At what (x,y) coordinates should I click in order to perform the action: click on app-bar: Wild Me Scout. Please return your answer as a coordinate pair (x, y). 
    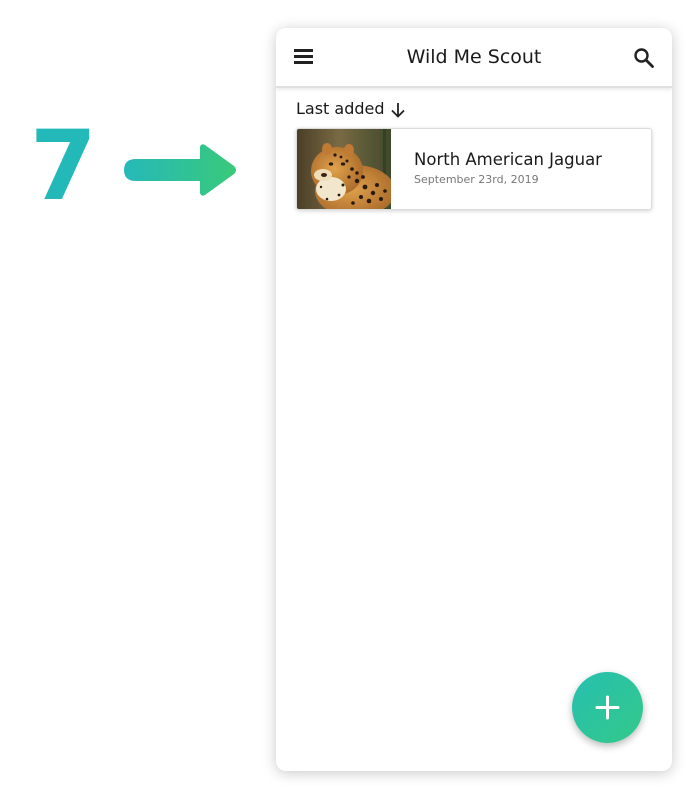
    Looking at the image, I should click on (474, 58).